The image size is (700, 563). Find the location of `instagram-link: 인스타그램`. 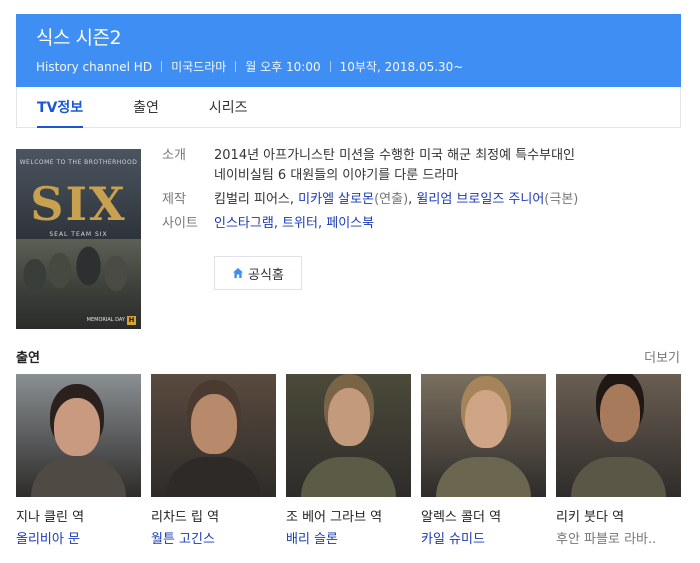

instagram-link: 인스타그램 is located at coordinates (244, 223).